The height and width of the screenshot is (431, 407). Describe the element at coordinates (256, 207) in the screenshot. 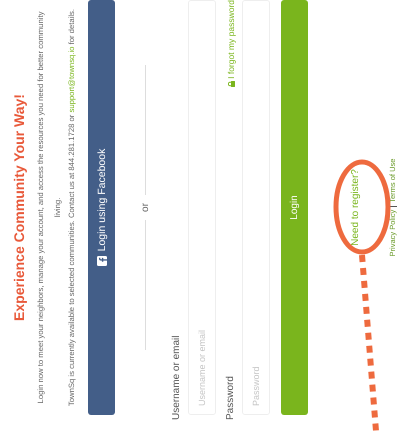

I see `input-field: Password` at that location.